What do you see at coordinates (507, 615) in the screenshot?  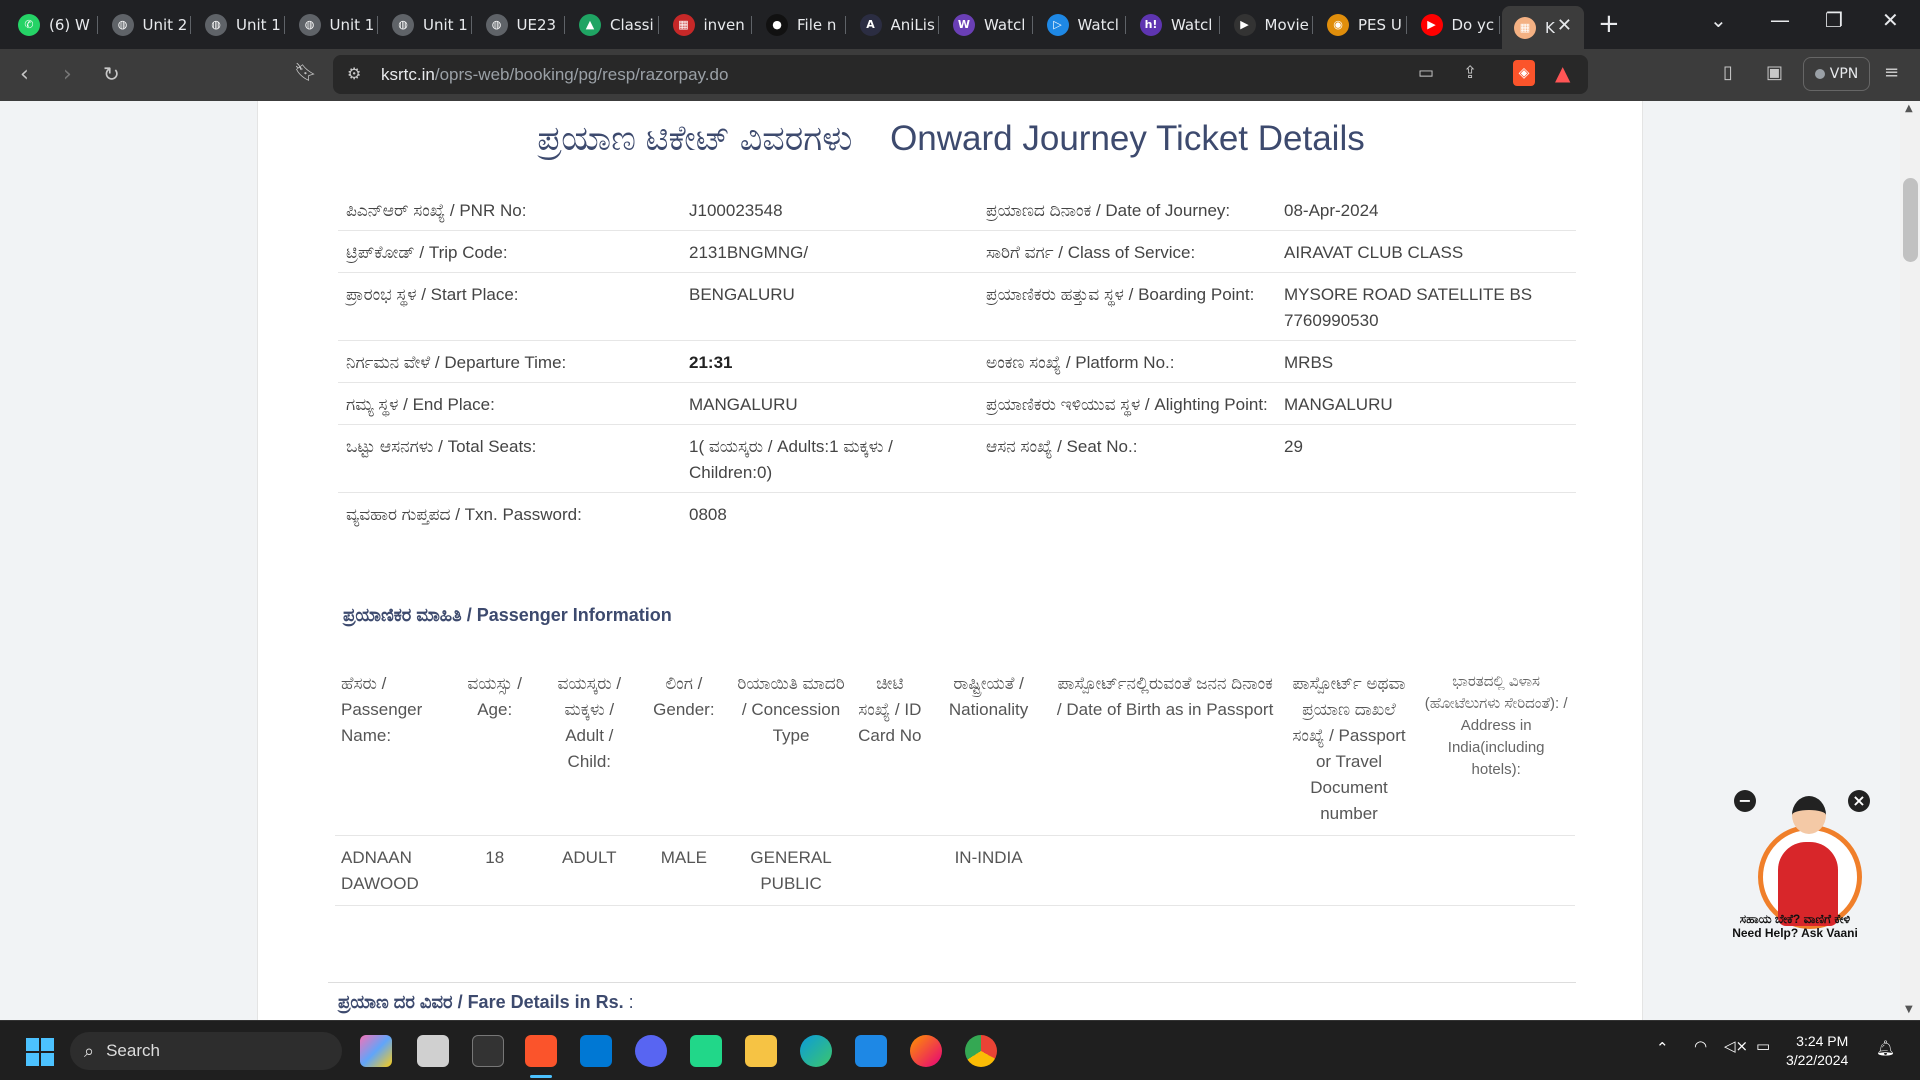 I see `passenger-info-title: ಪ್ರಯಾಣಿಕರ ಮಾಹಿತಿ / Passenger Information` at bounding box center [507, 615].